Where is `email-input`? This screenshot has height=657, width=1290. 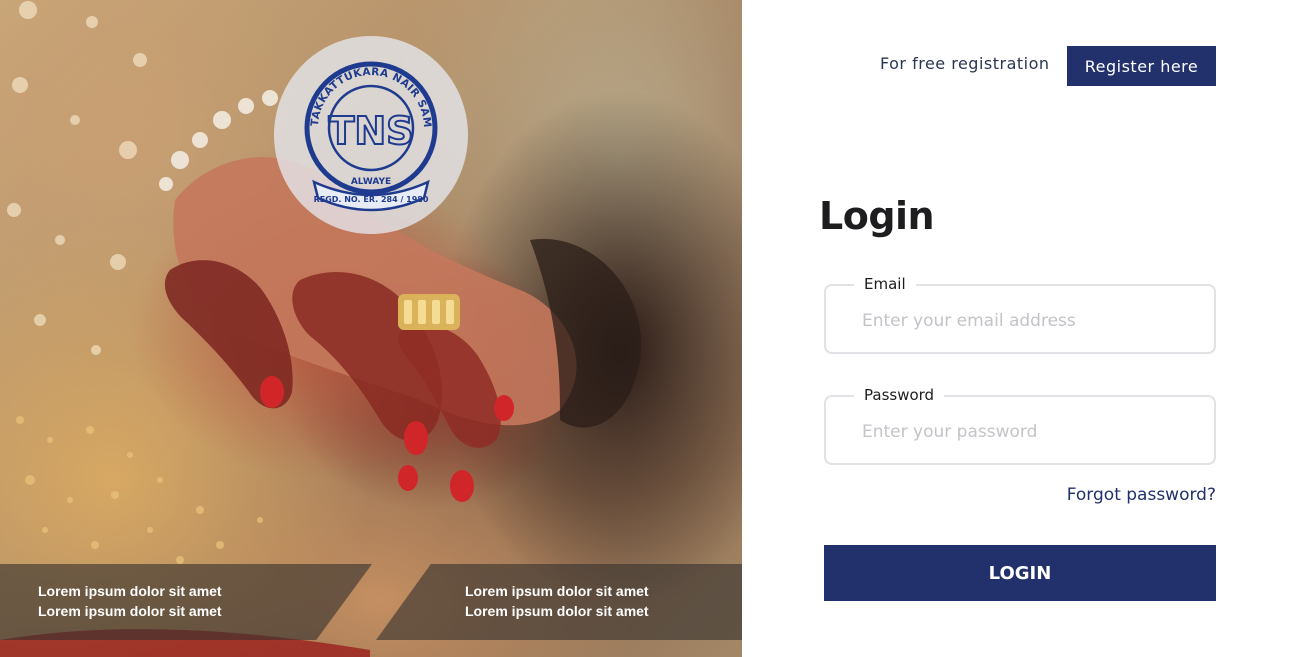
email-input is located at coordinates (1027, 321).